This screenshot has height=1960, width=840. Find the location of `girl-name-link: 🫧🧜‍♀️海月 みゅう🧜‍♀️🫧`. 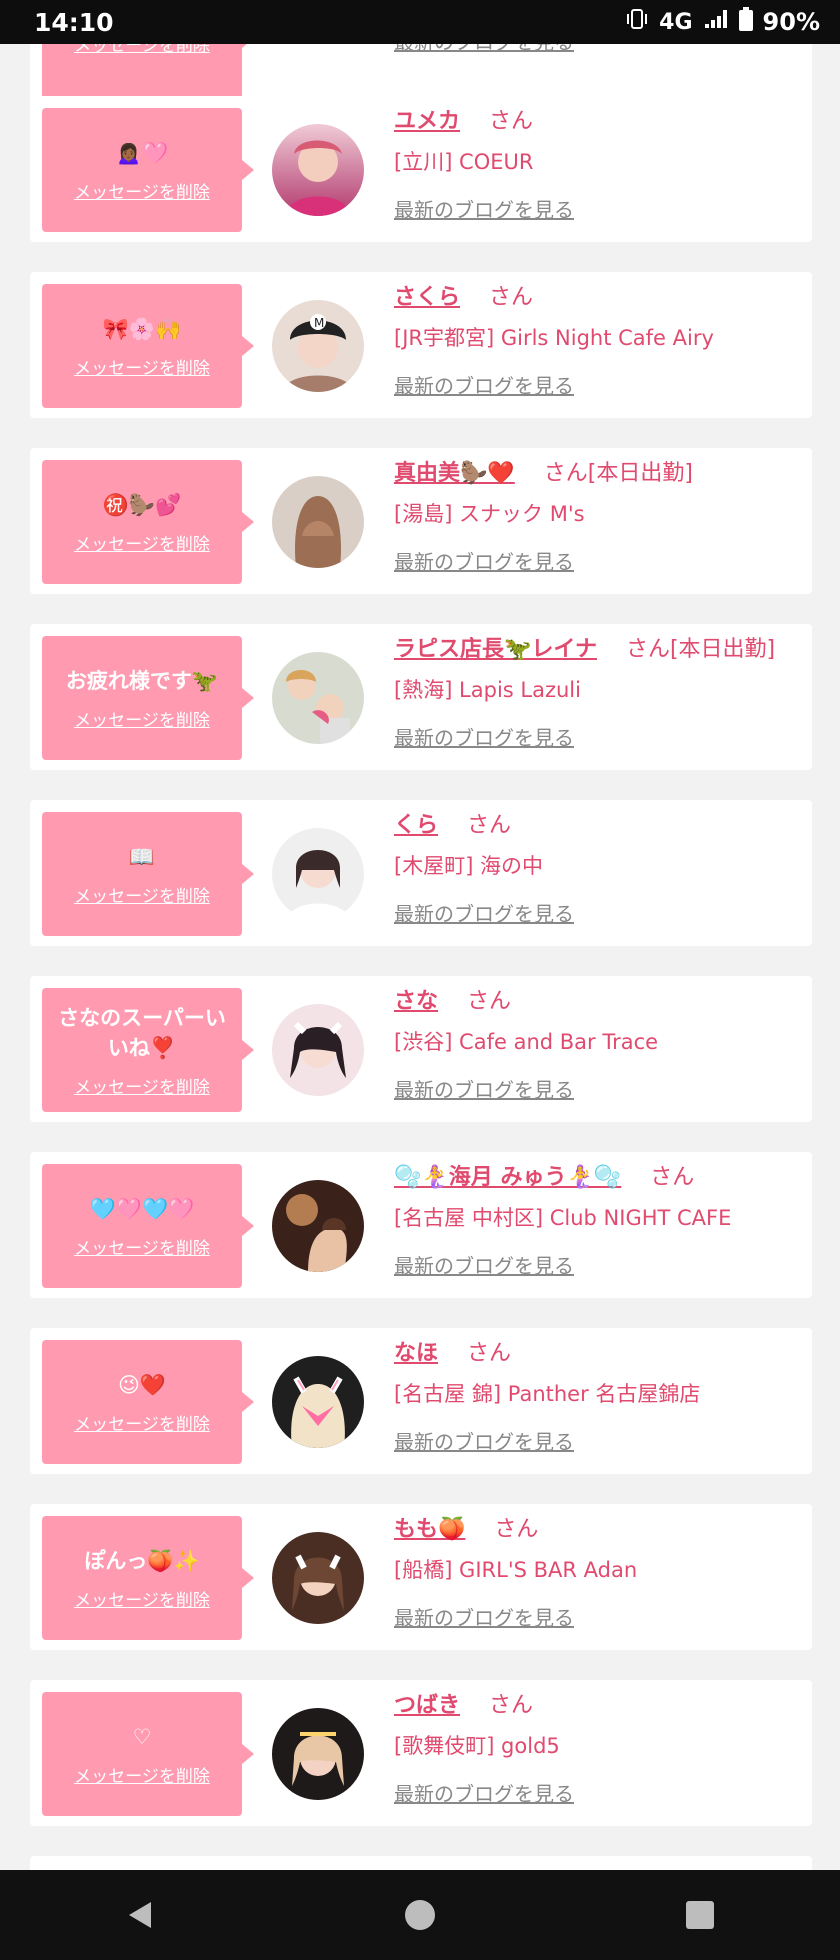

girl-name-link: 🫧🧜‍♀️海月 みゅう🧜‍♀️🫧 is located at coordinates (507, 1177).